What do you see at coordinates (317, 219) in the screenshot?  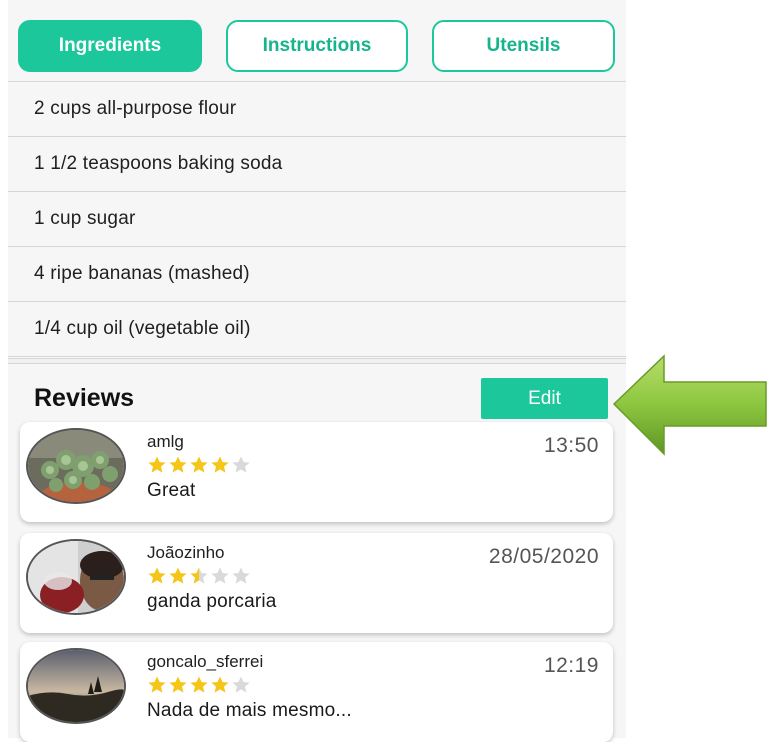 I see `ingredient-item: 1 cup sugar` at bounding box center [317, 219].